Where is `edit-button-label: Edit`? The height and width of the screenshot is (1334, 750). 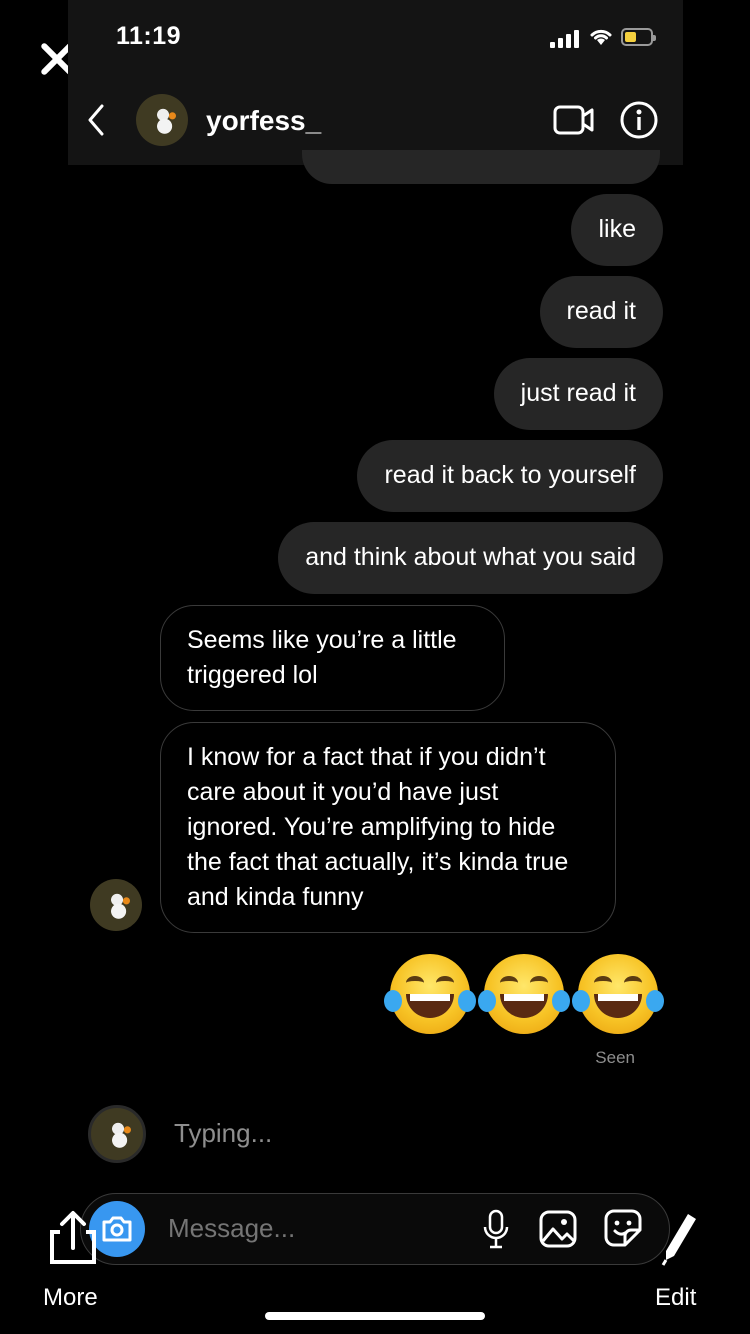
edit-button-label: Edit is located at coordinates (675, 1298).